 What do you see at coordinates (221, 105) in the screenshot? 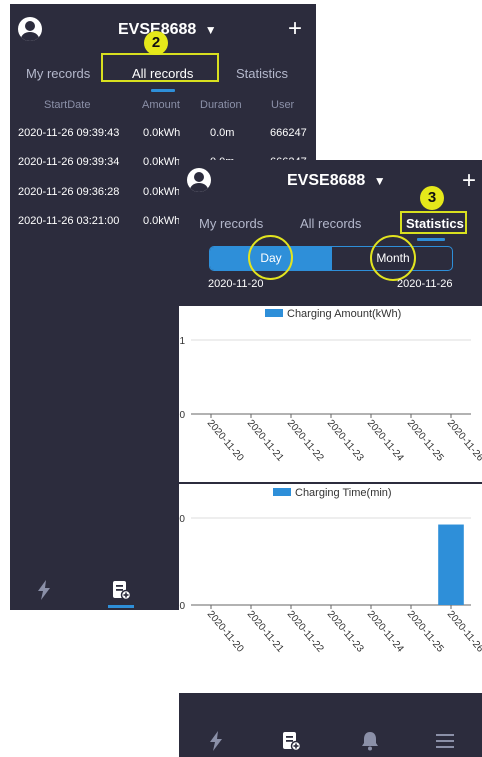
I see `col-duration: Duration` at bounding box center [221, 105].